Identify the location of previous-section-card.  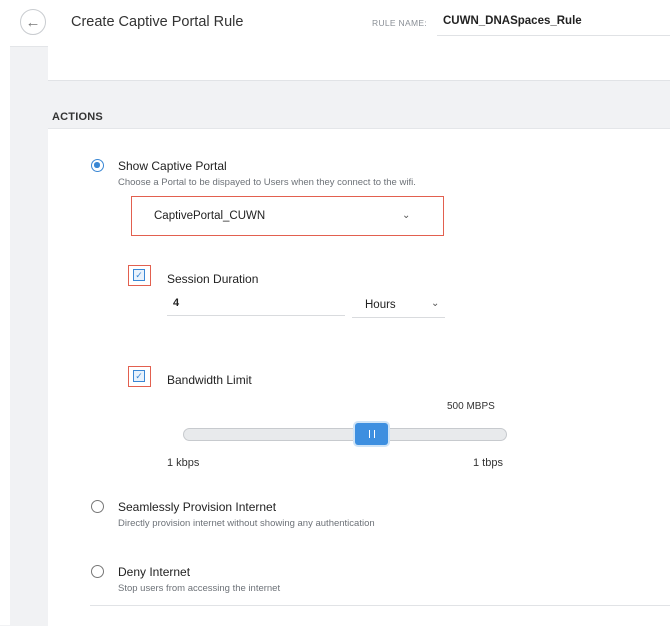
(359, 63).